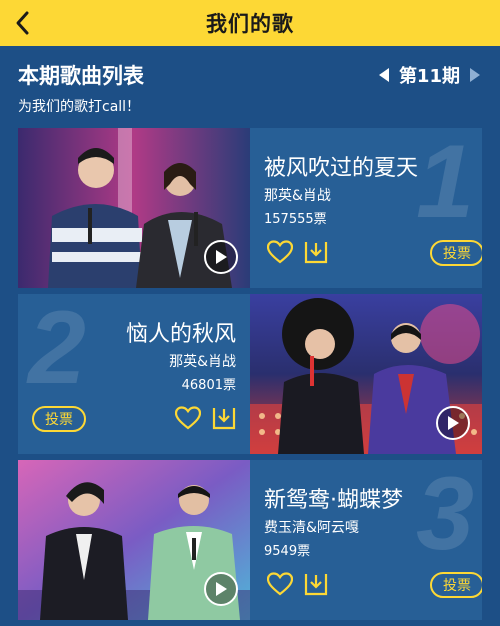 Image resolution: width=500 pixels, height=626 pixels. Describe the element at coordinates (250, 75) in the screenshot. I see `list-header: 本期歌曲列表 第11期` at that location.